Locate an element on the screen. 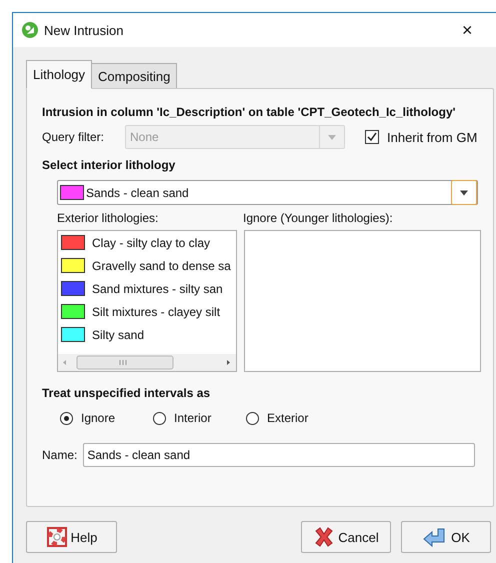  name-label: Name: is located at coordinates (60, 455).